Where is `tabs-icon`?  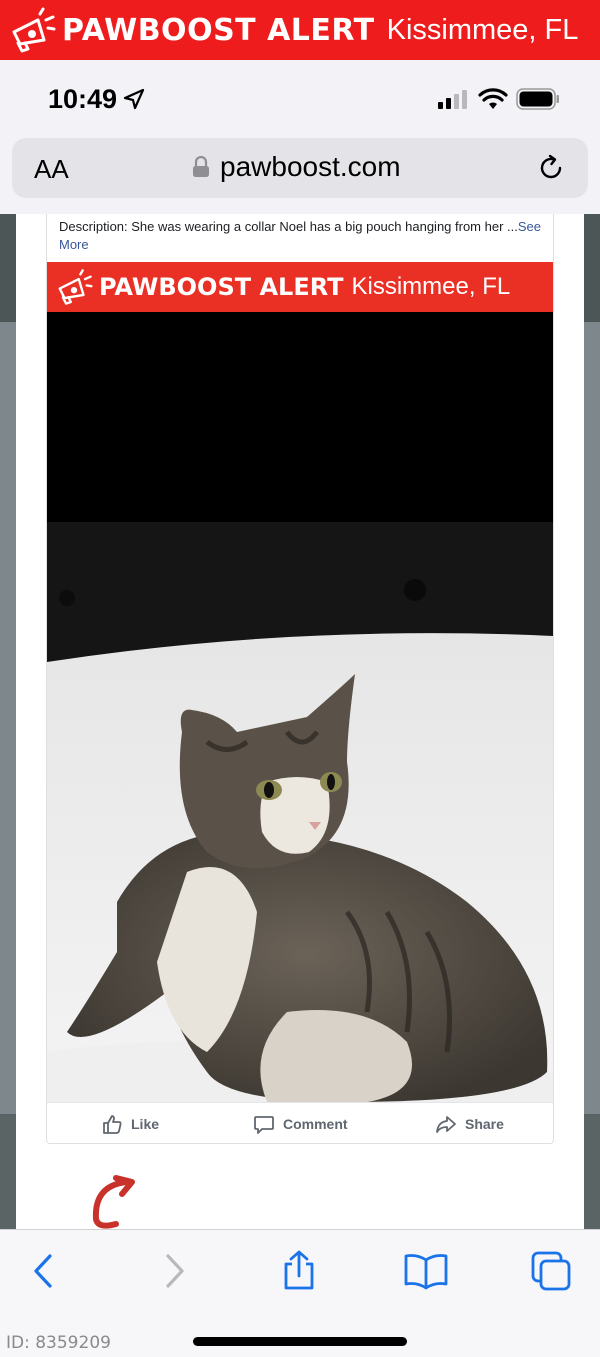 tabs-icon is located at coordinates (551, 1271).